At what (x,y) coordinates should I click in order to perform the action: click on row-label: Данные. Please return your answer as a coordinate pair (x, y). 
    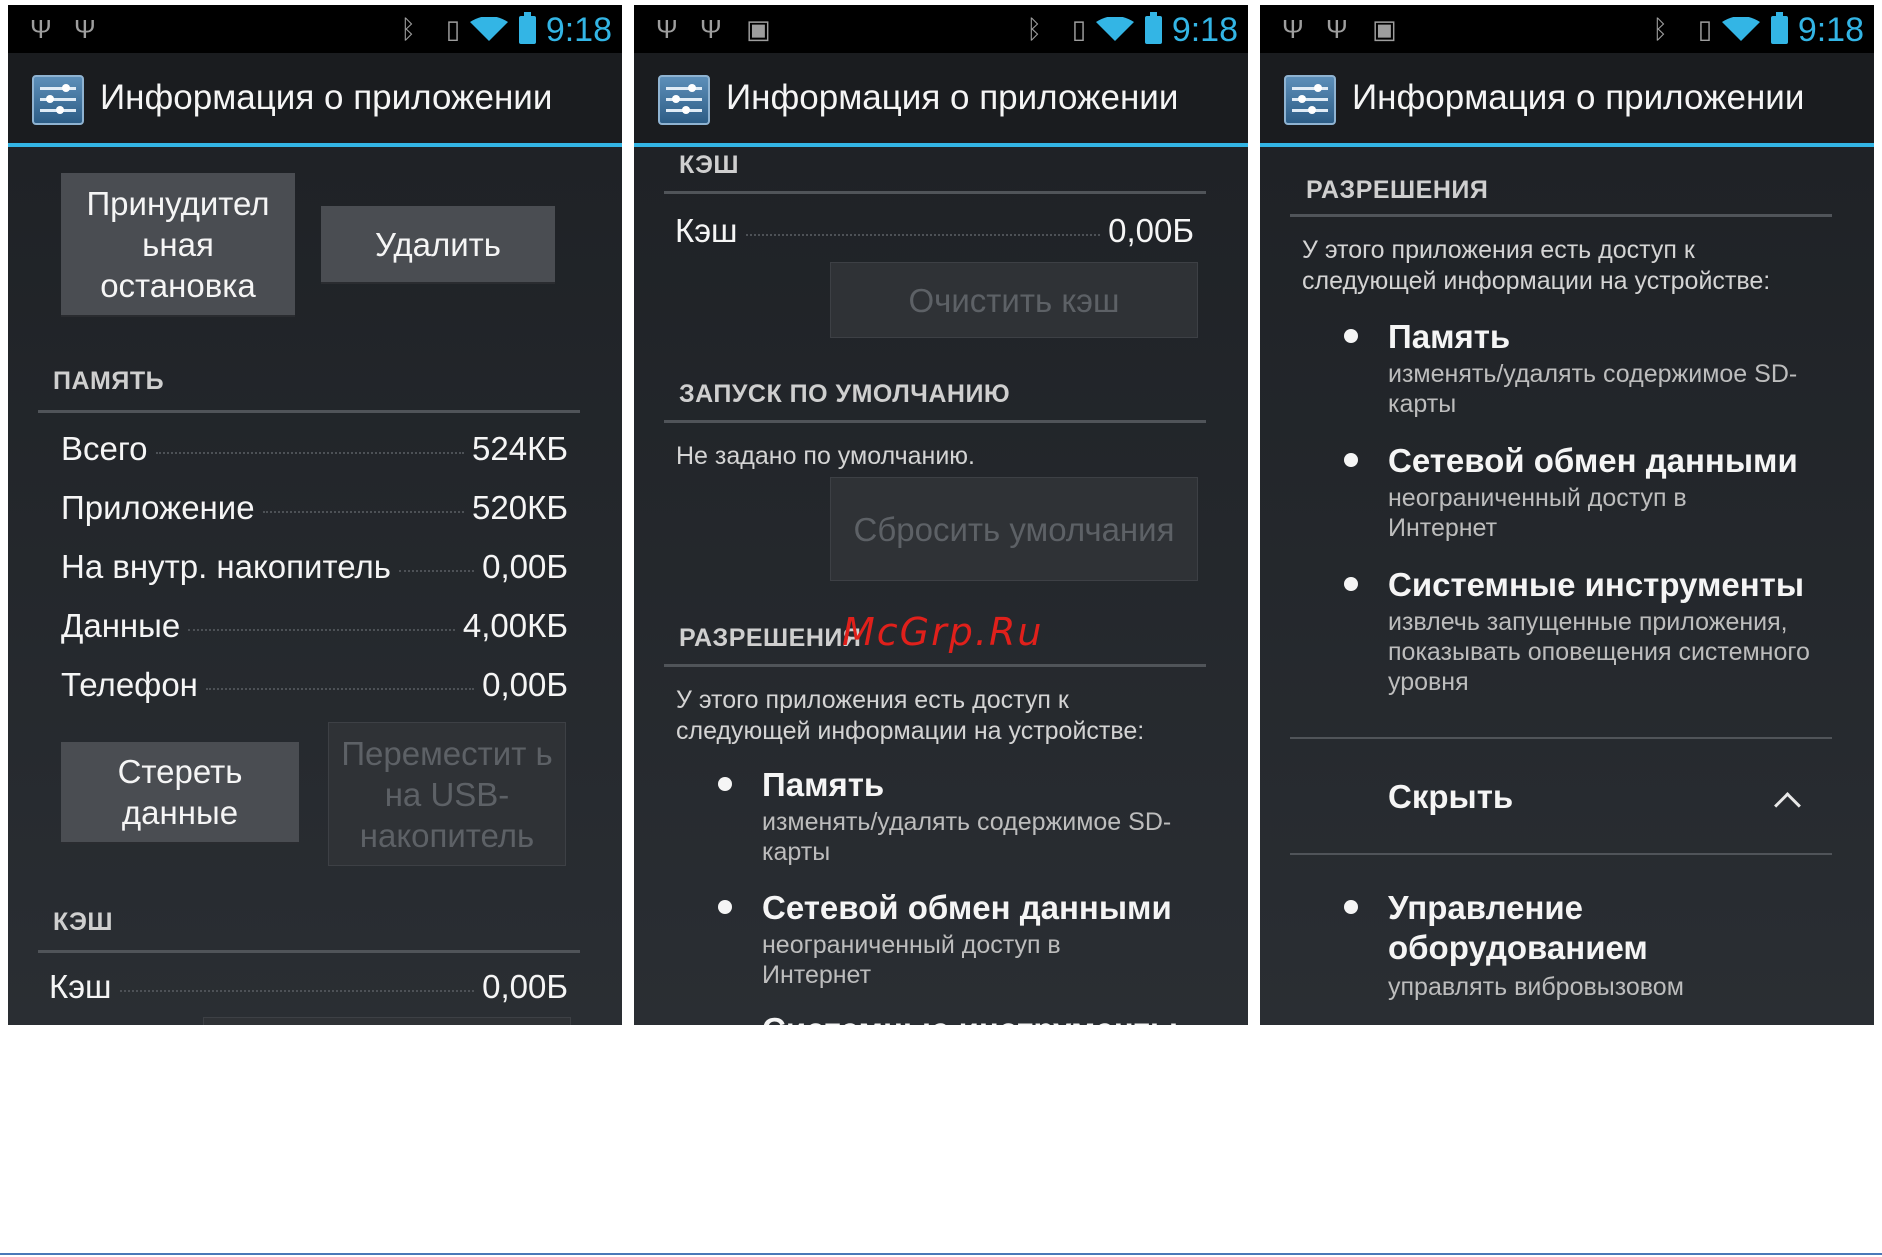
    Looking at the image, I should click on (121, 625).